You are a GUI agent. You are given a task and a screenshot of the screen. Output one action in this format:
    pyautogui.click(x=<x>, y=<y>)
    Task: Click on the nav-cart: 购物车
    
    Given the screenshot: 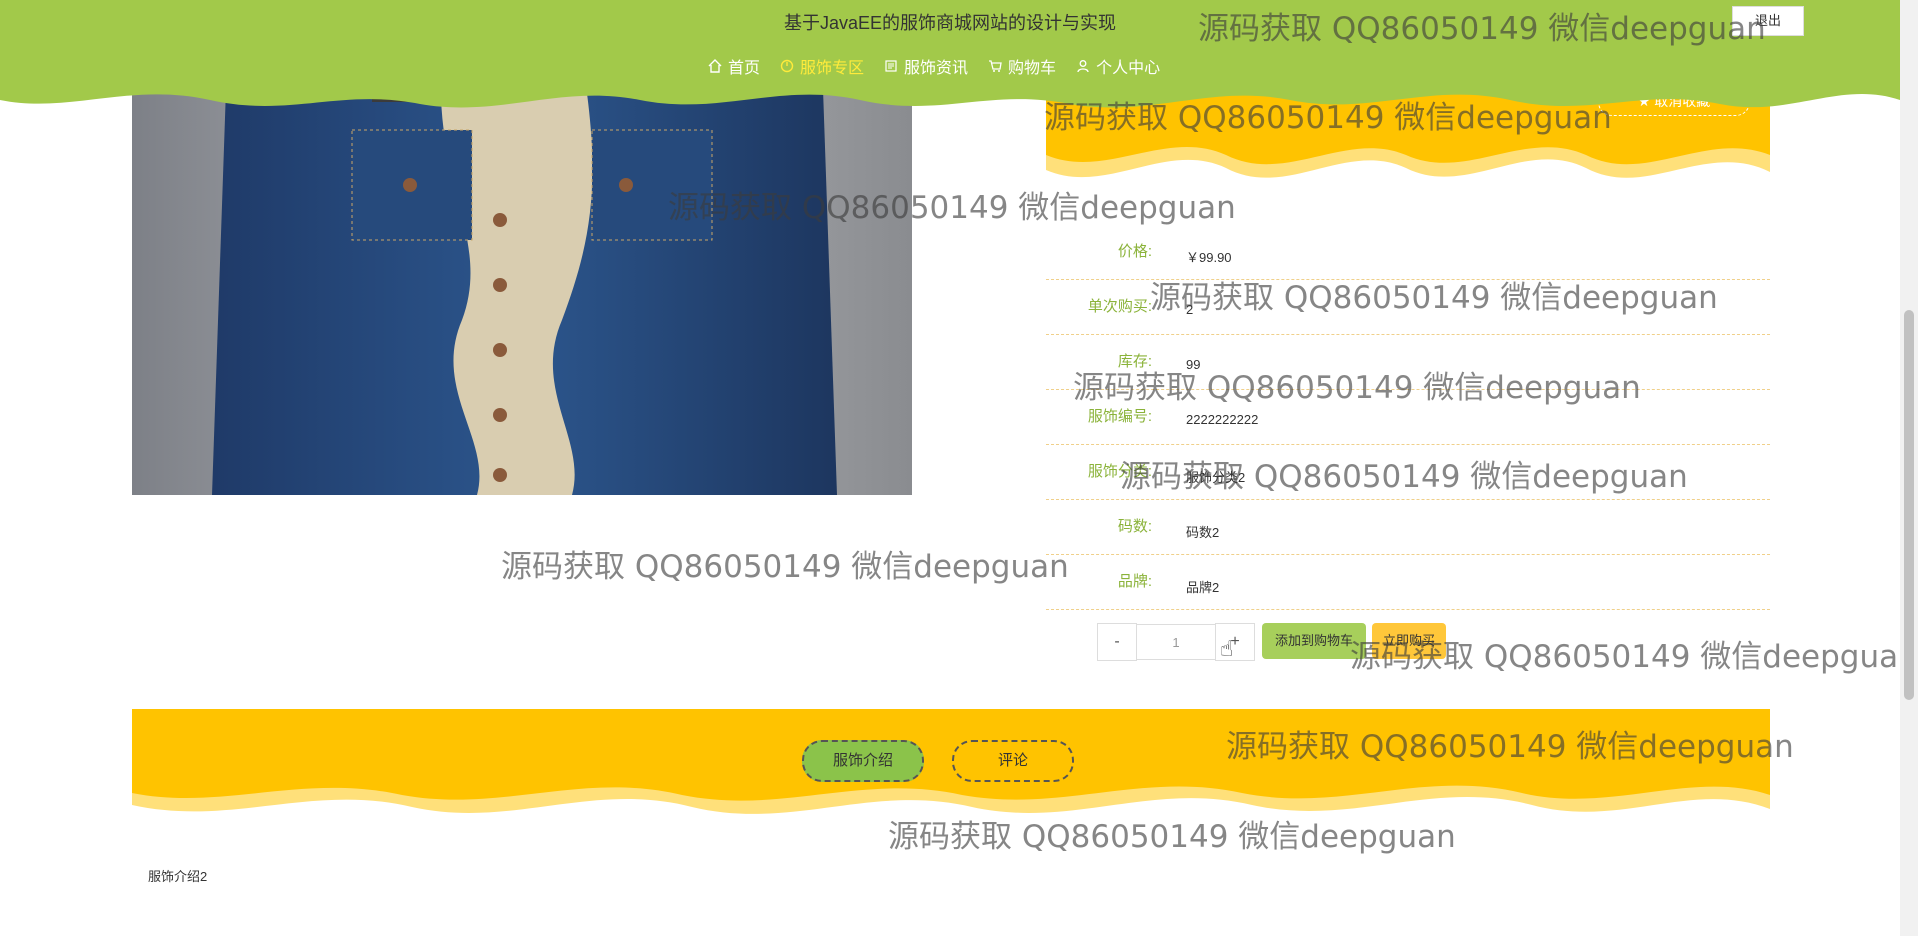 What is the action you would take?
    pyautogui.click(x=1022, y=66)
    